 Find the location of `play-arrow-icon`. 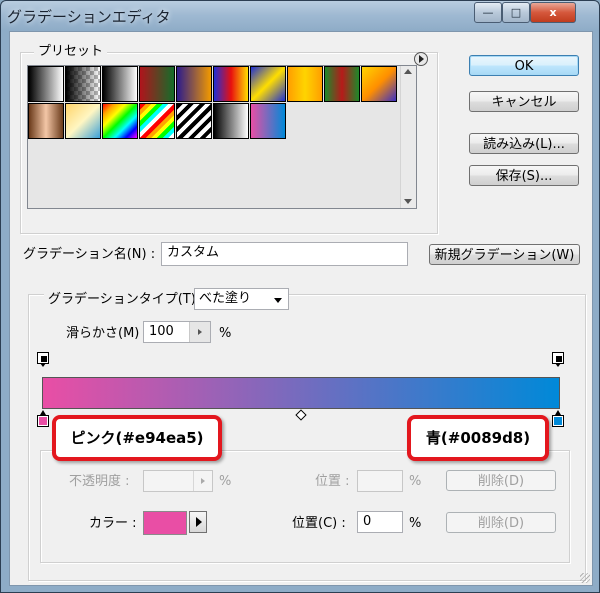

play-arrow-icon is located at coordinates (199, 522).